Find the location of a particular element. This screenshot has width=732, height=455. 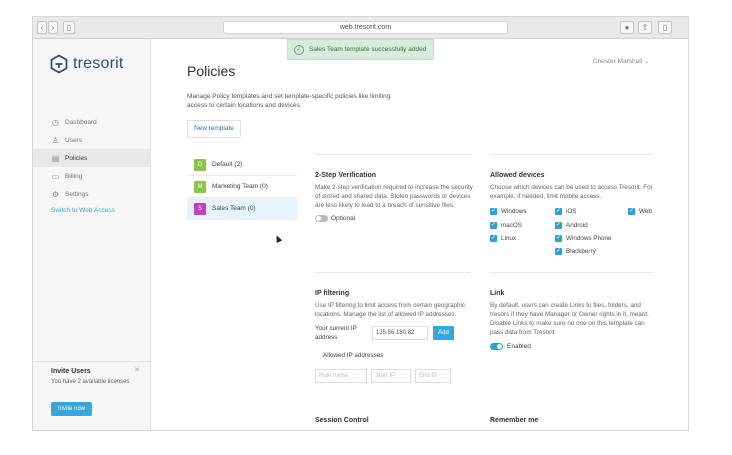

sidebar-item-settings: ⚙ Settings is located at coordinates (91, 194).